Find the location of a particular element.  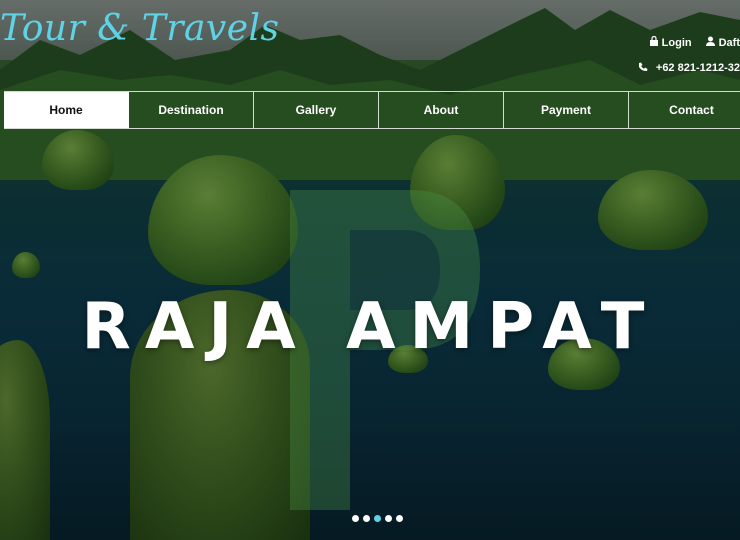

brand-logo: Tour & Travels is located at coordinates (140, 28).